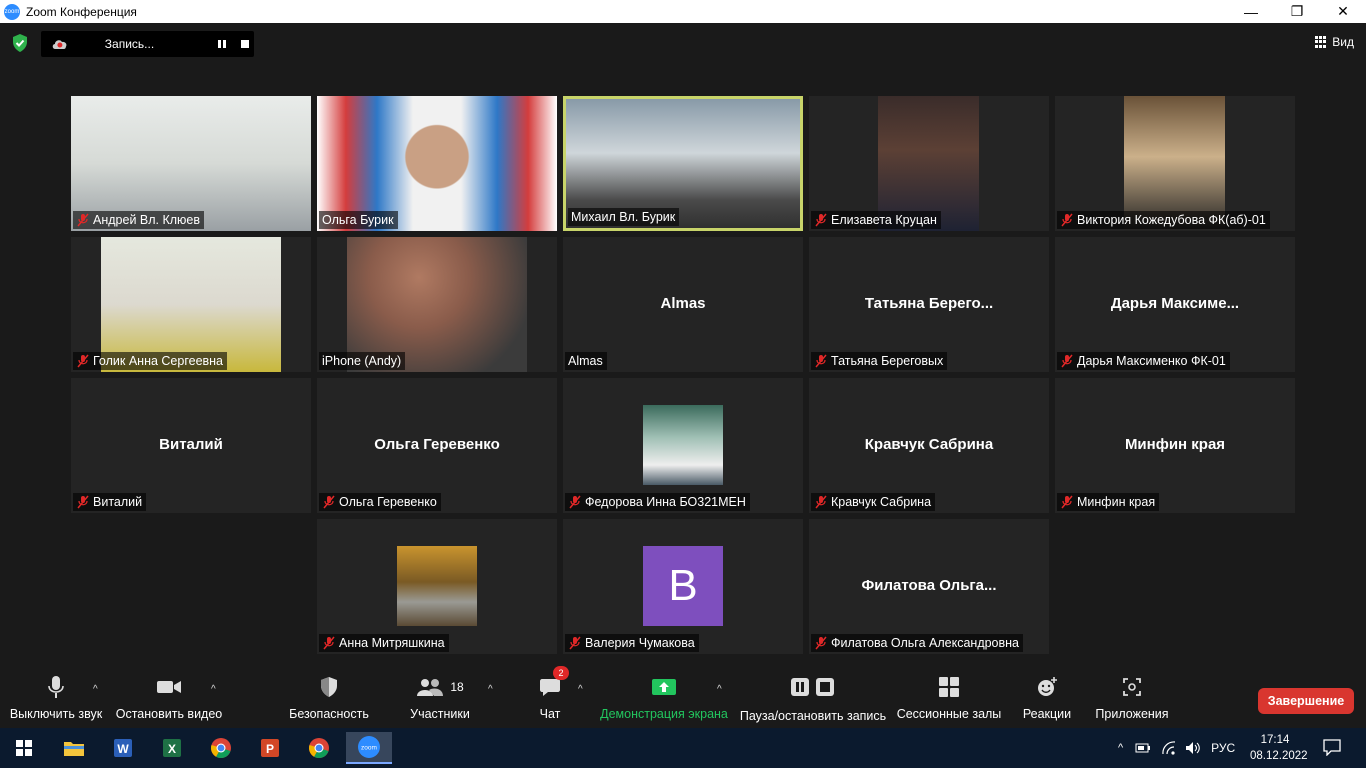 The height and width of the screenshot is (768, 1366). I want to click on minimize-button: —, so click(1251, 11).